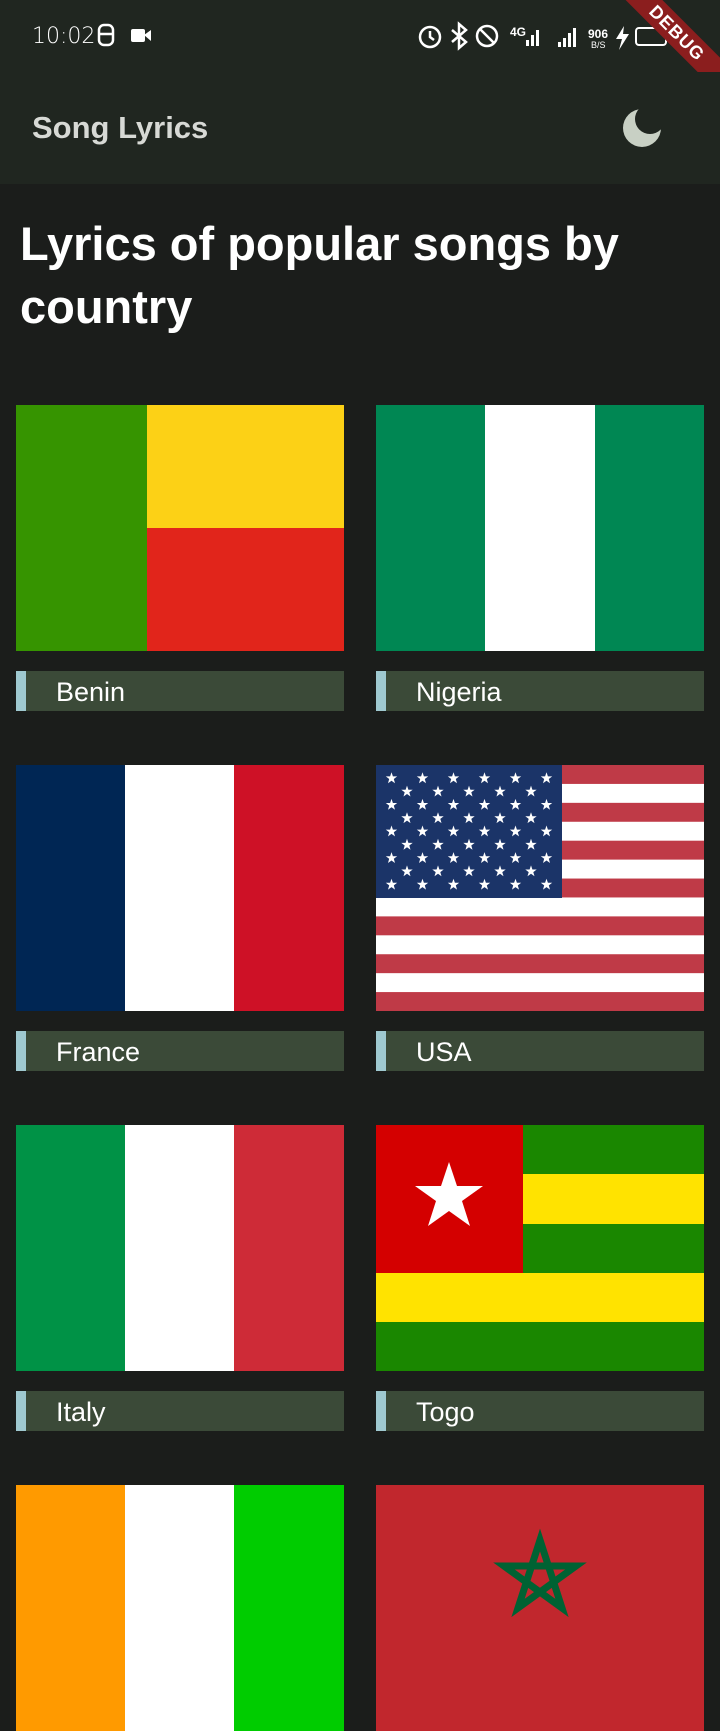 Image resolution: width=720 pixels, height=1731 pixels. I want to click on speed-unit: B/S, so click(598, 45).